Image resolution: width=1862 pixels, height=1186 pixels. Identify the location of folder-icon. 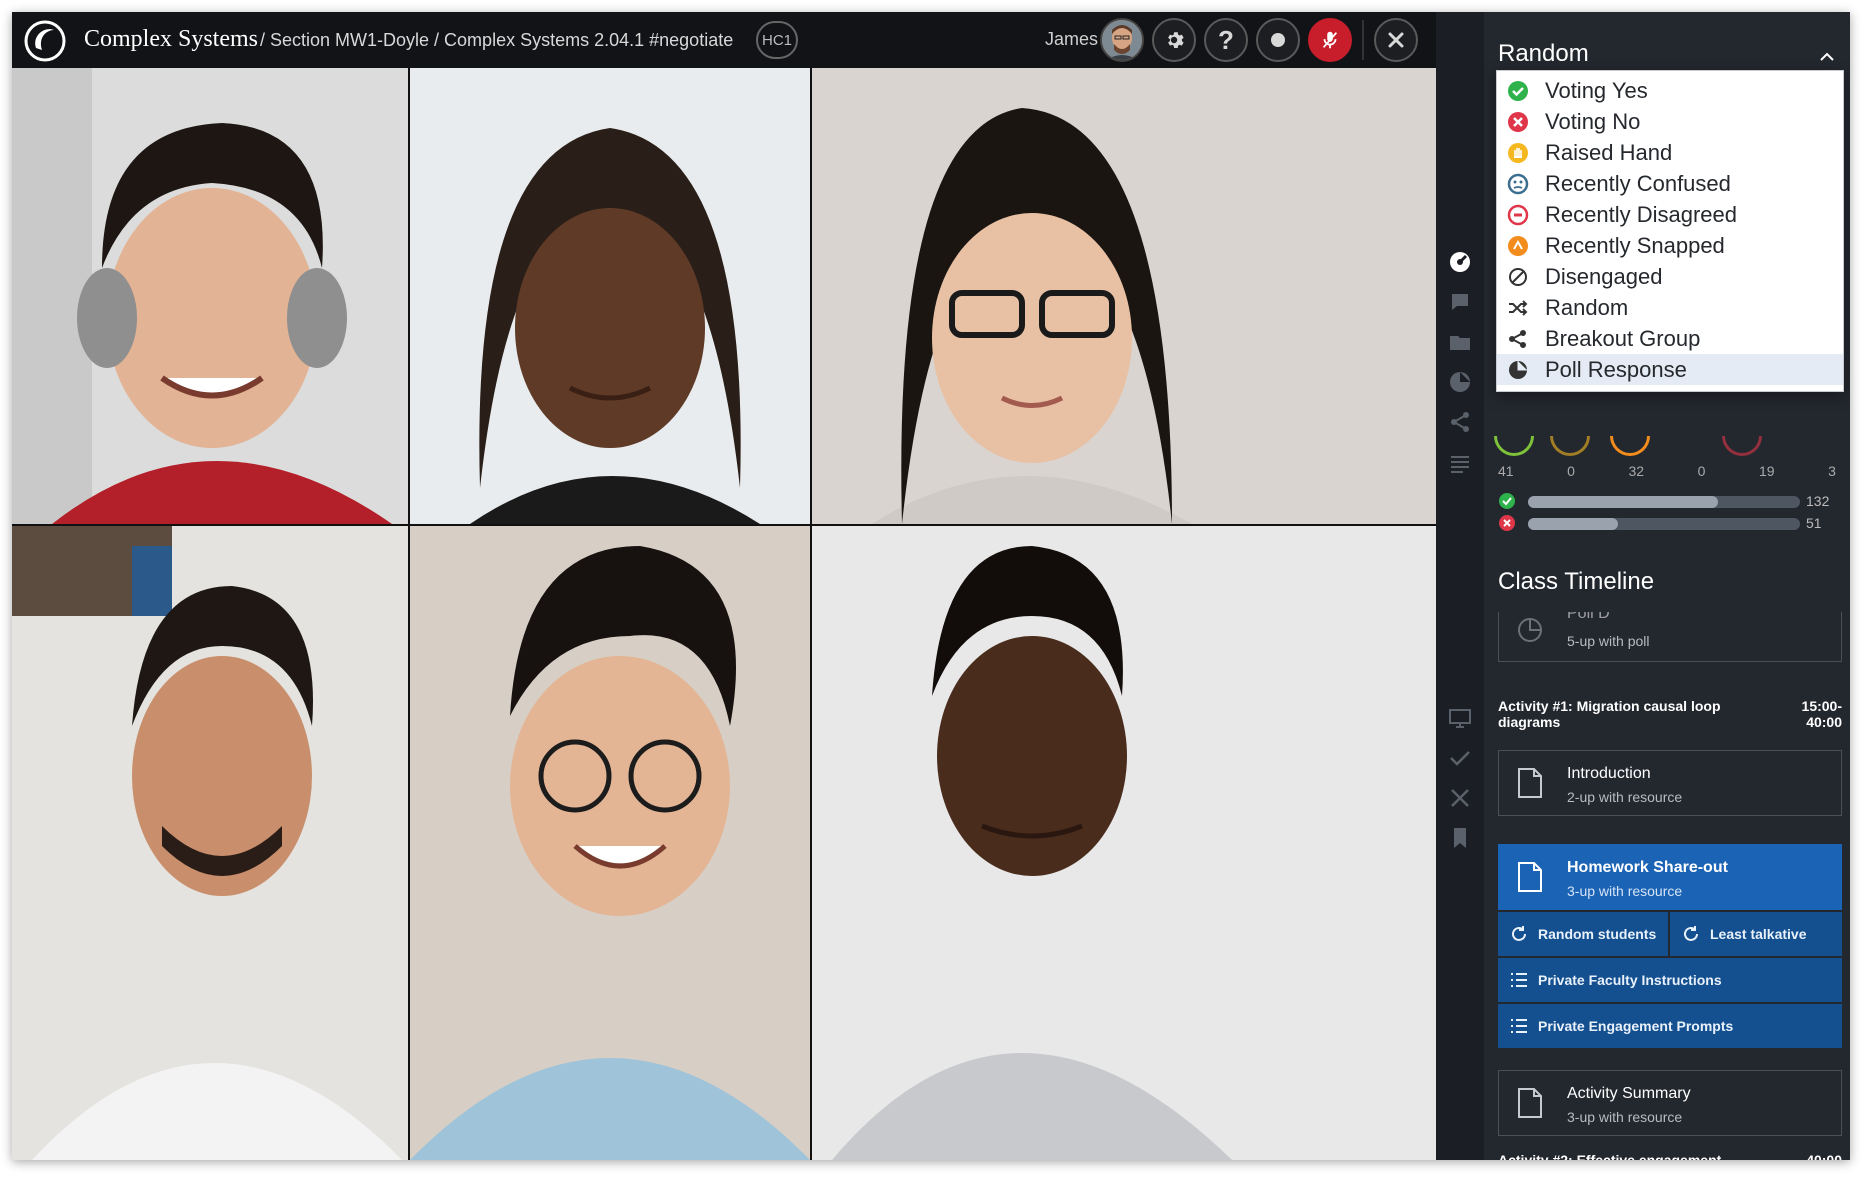
(1460, 343).